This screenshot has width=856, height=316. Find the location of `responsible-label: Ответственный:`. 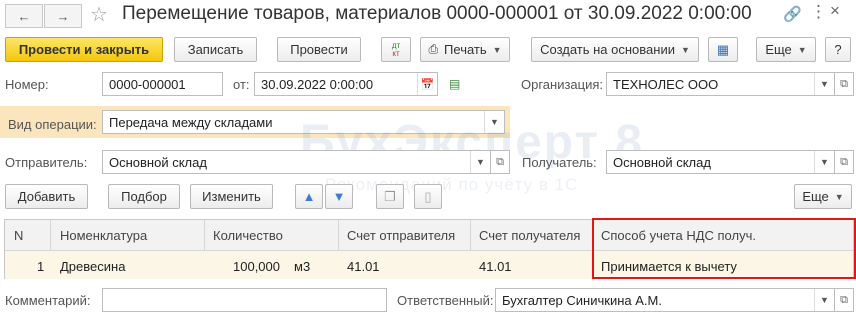

responsible-label: Ответственный: is located at coordinates (445, 300).